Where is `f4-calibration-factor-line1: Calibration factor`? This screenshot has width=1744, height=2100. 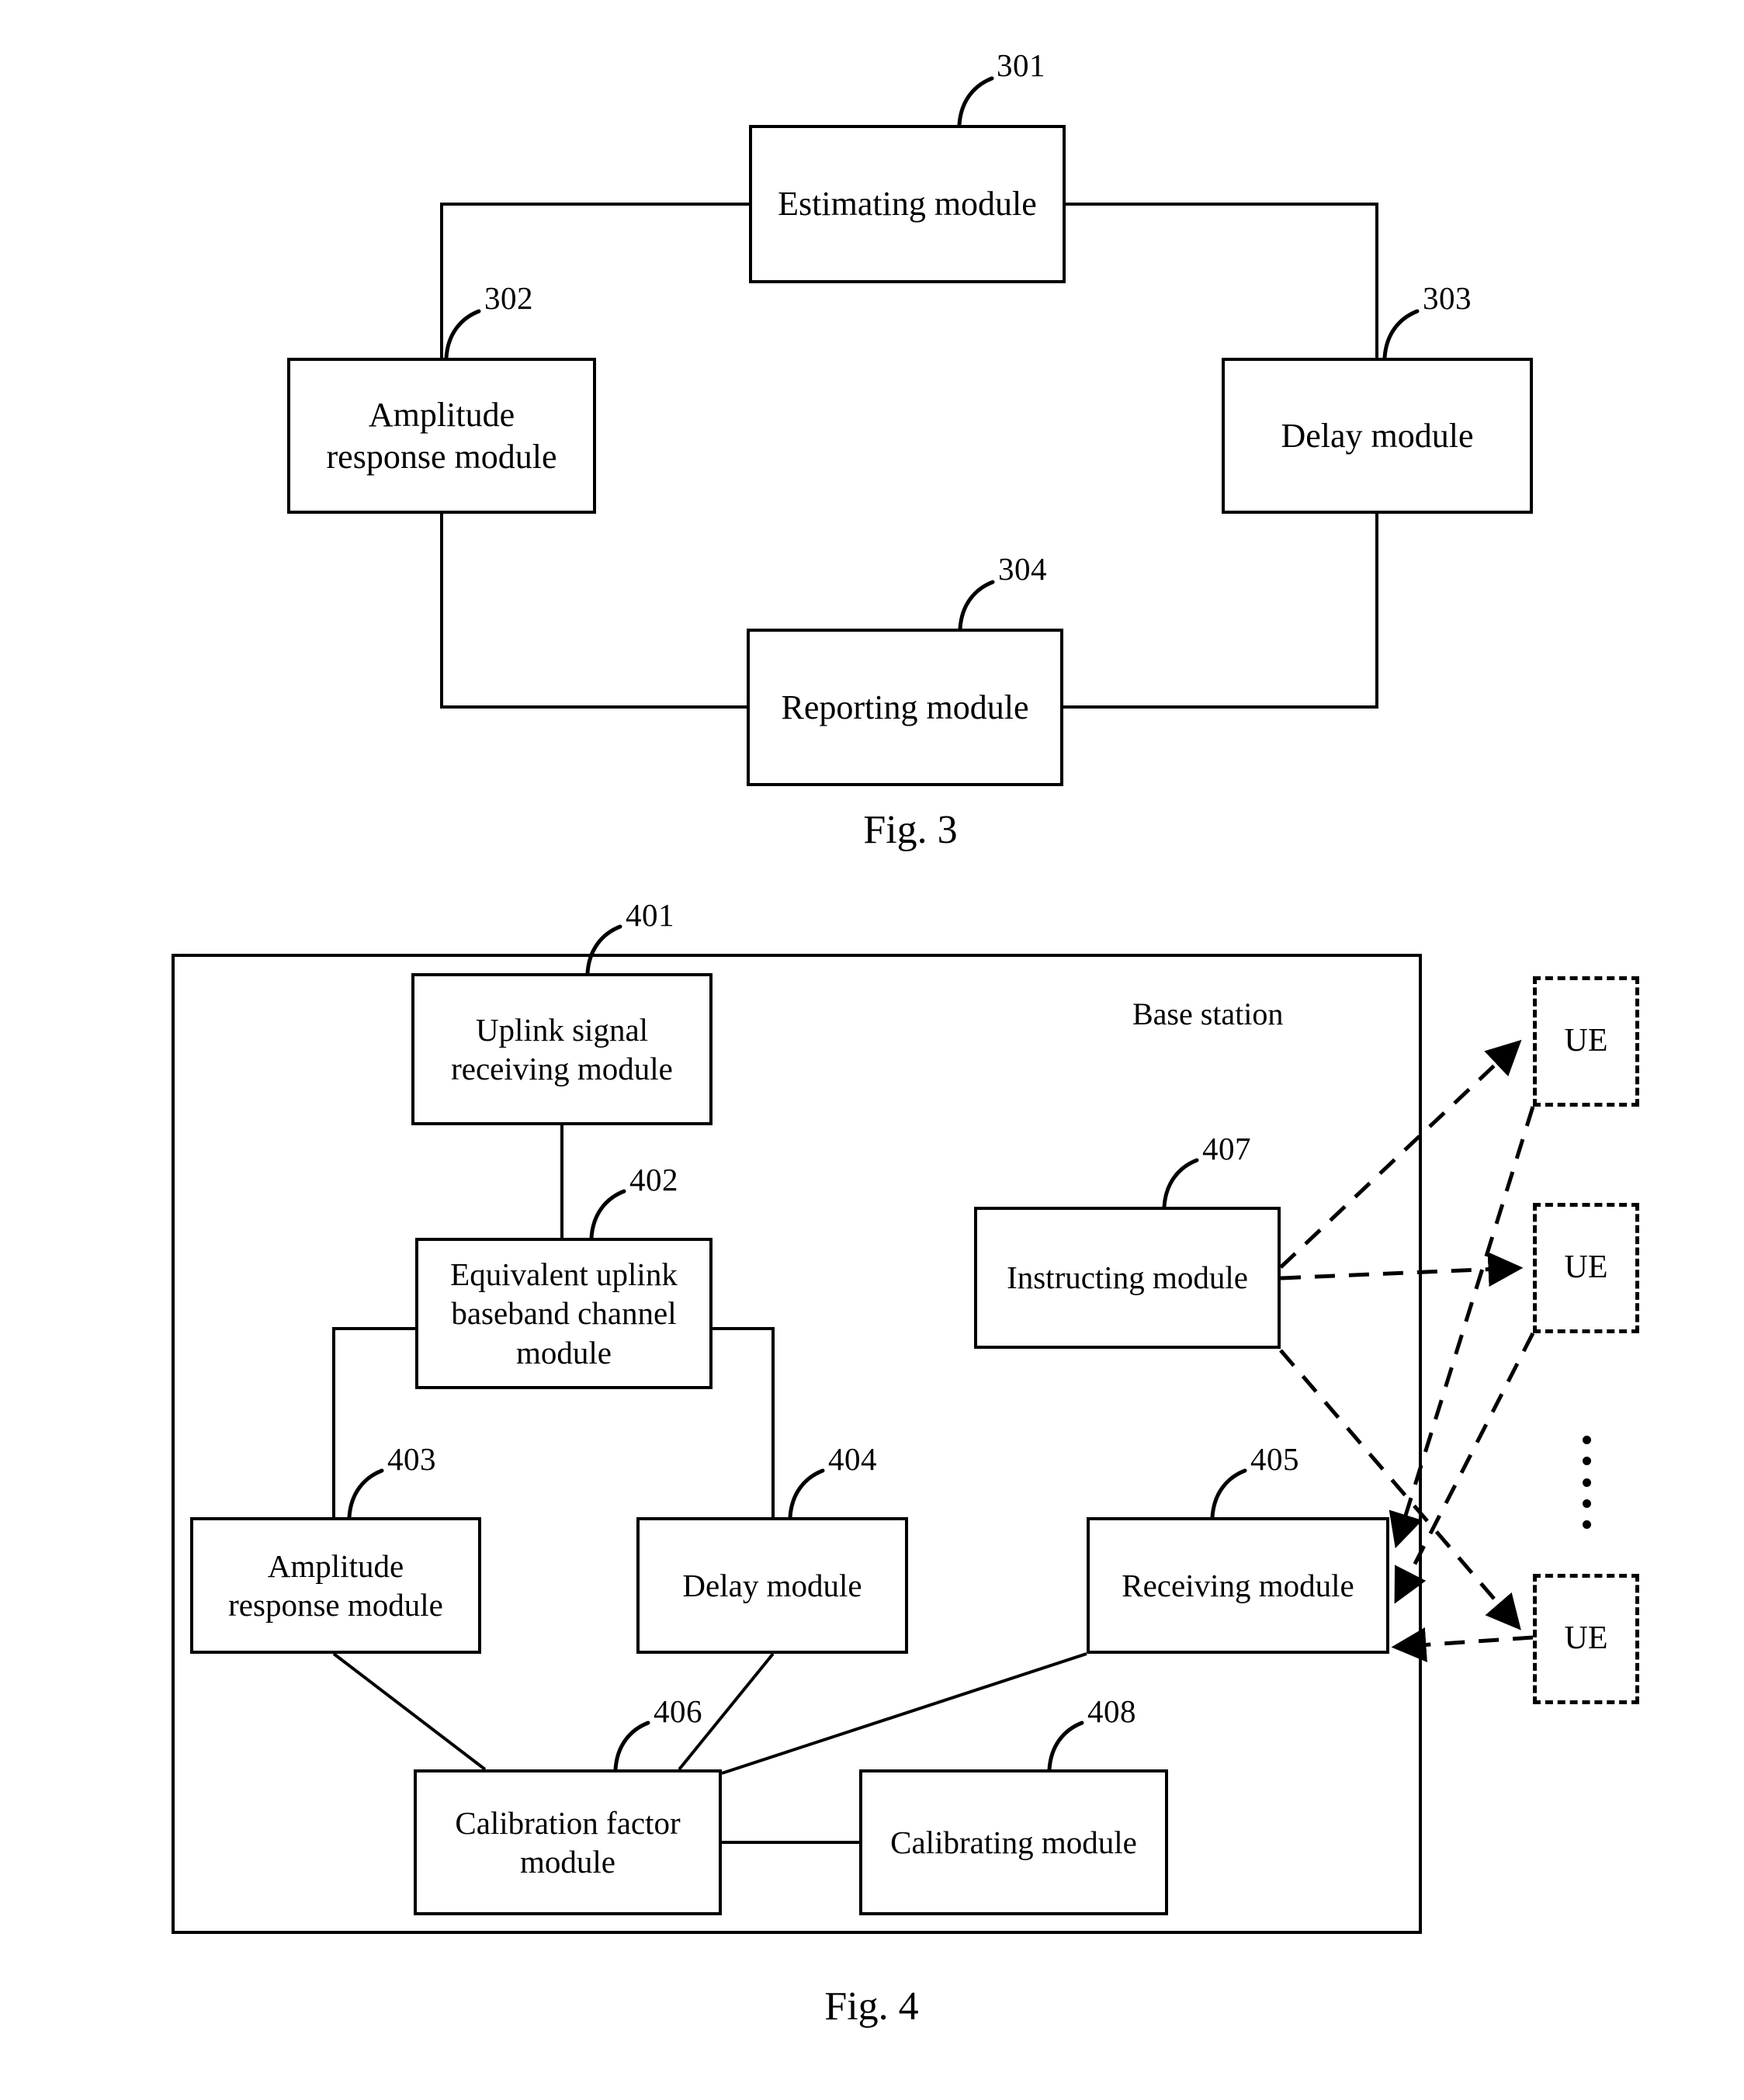
f4-calibration-factor-line1: Calibration factor is located at coordinates (568, 1822).